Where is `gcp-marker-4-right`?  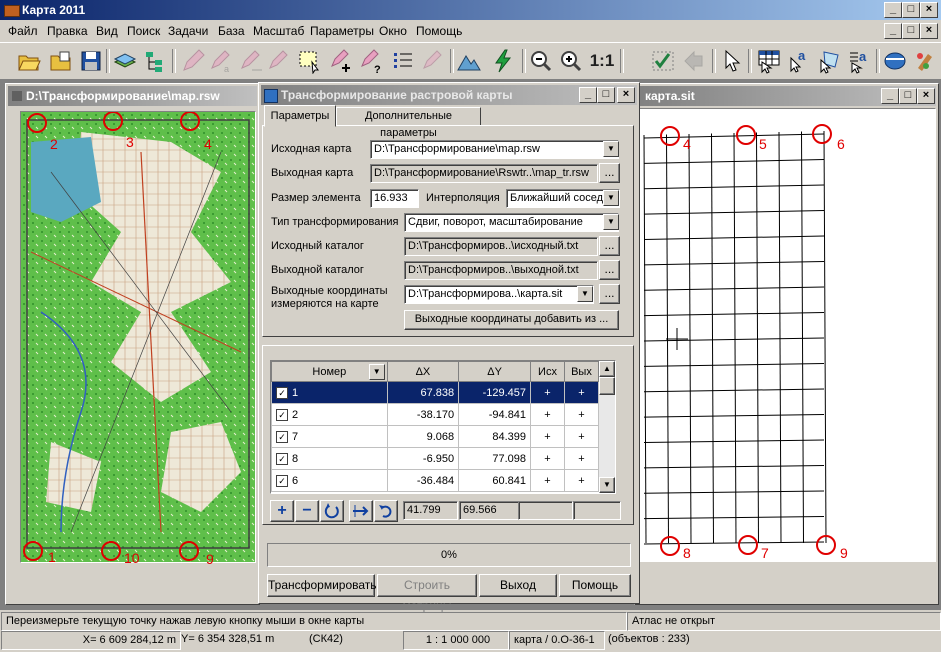 gcp-marker-4-right is located at coordinates (670, 136).